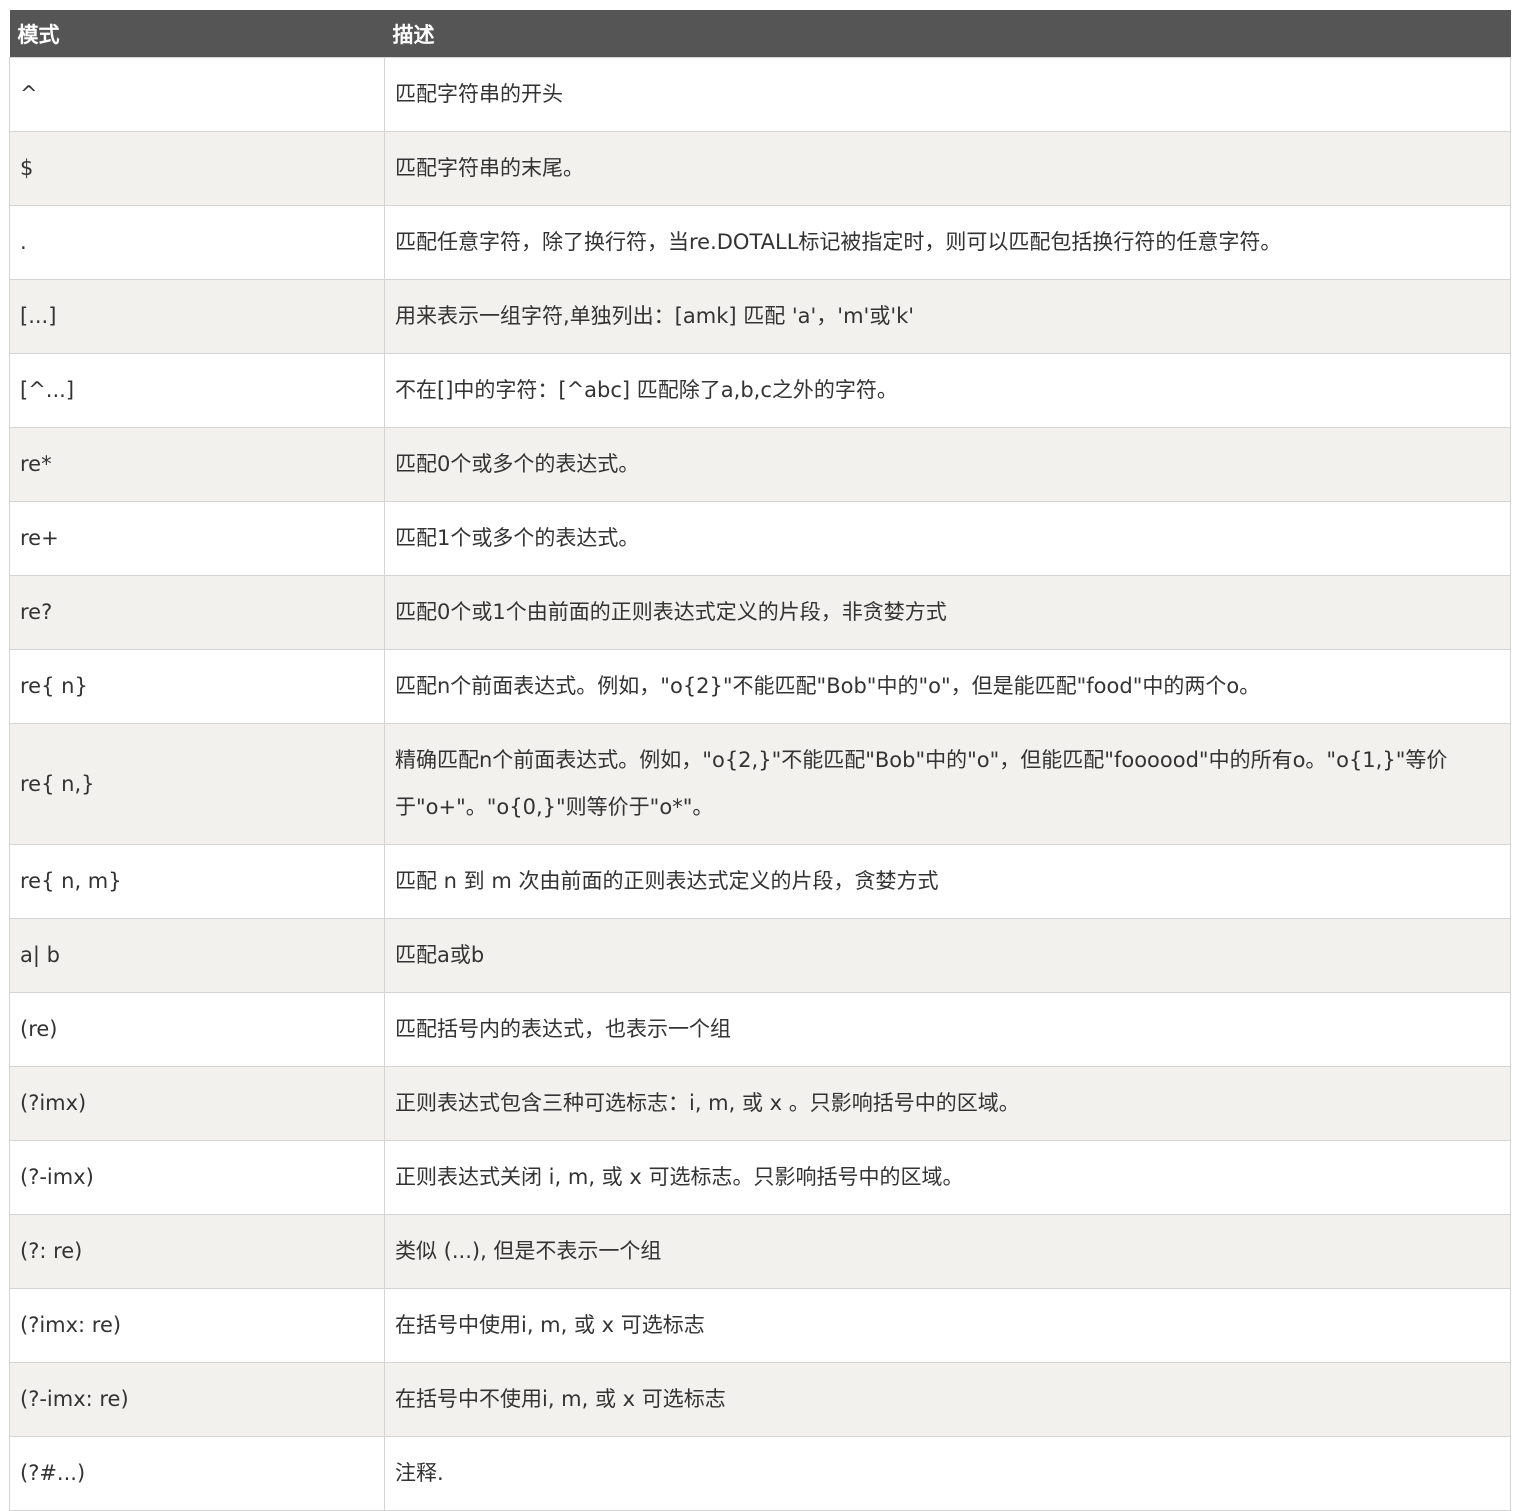 The image size is (1518, 1511). What do you see at coordinates (947, 316) in the screenshot?
I see `description-cell: 用来表示一组字符,单独列出：[amk] 匹配 'a'，'m'或'k'` at bounding box center [947, 316].